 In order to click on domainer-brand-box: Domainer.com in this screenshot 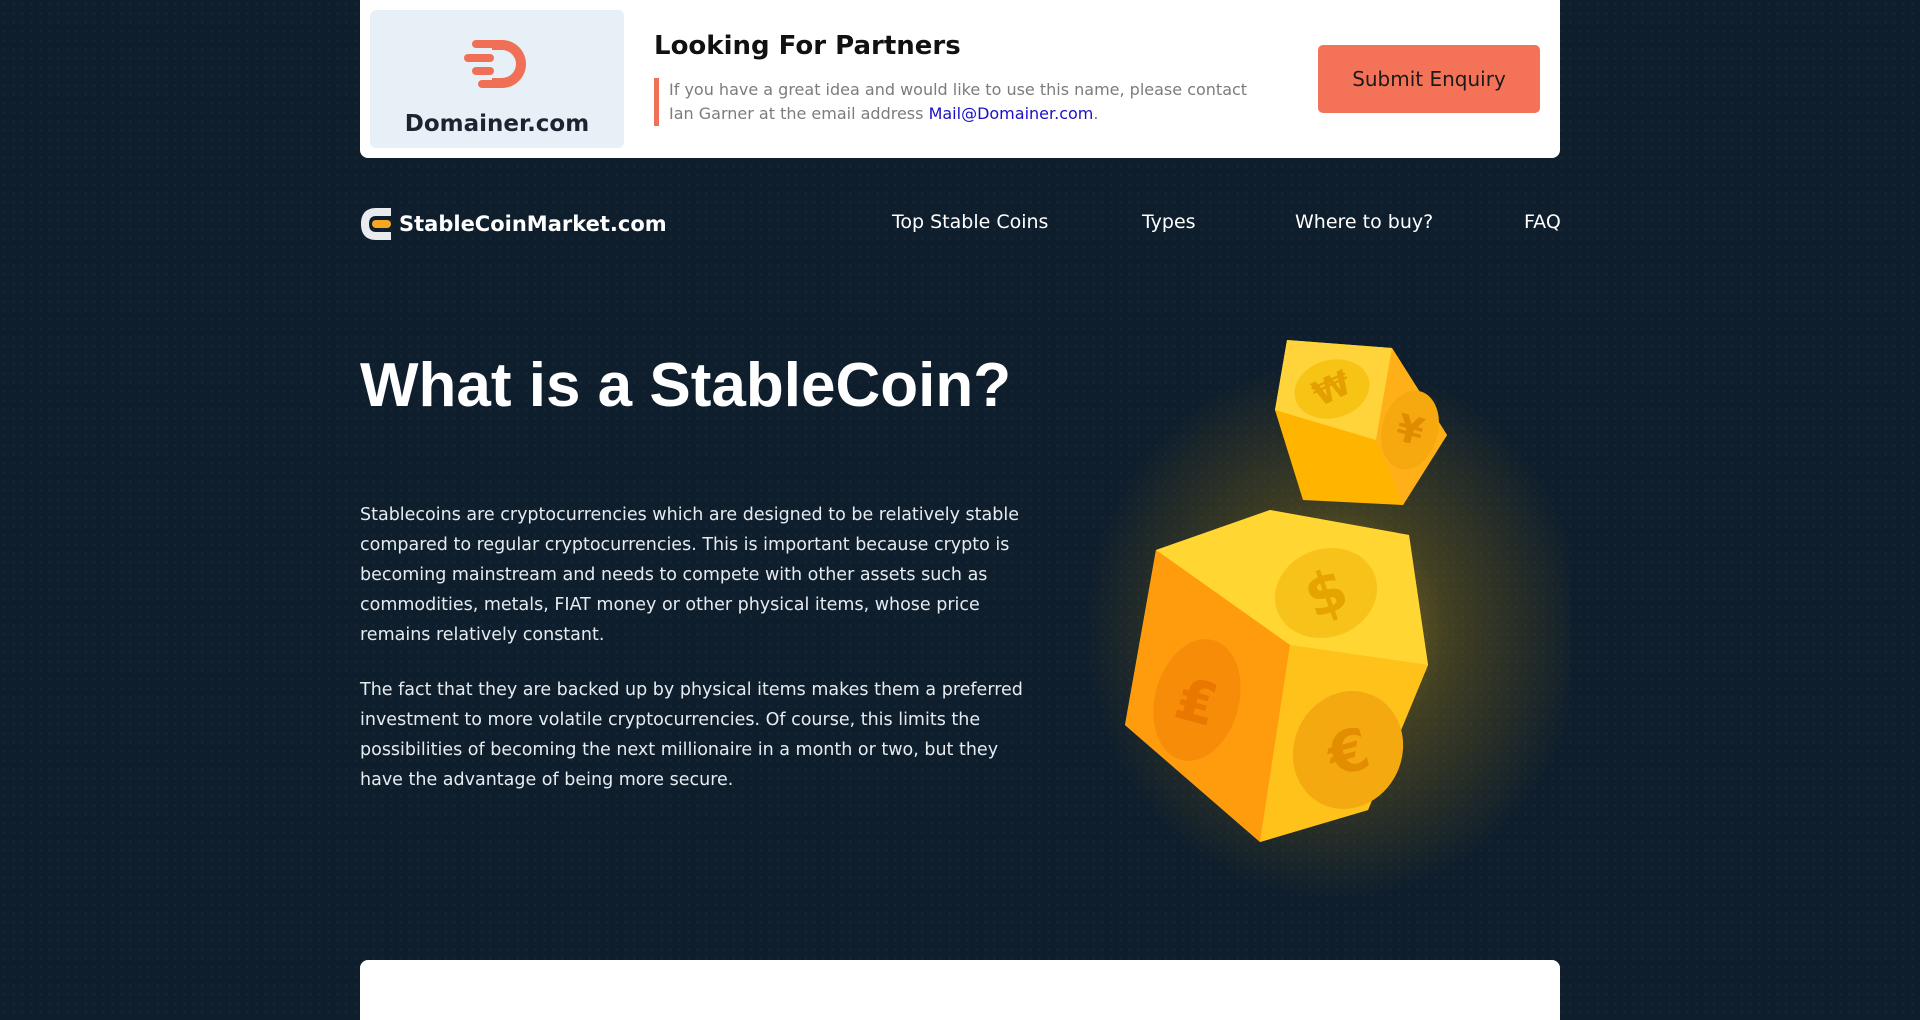, I will do `click(497, 79)`.